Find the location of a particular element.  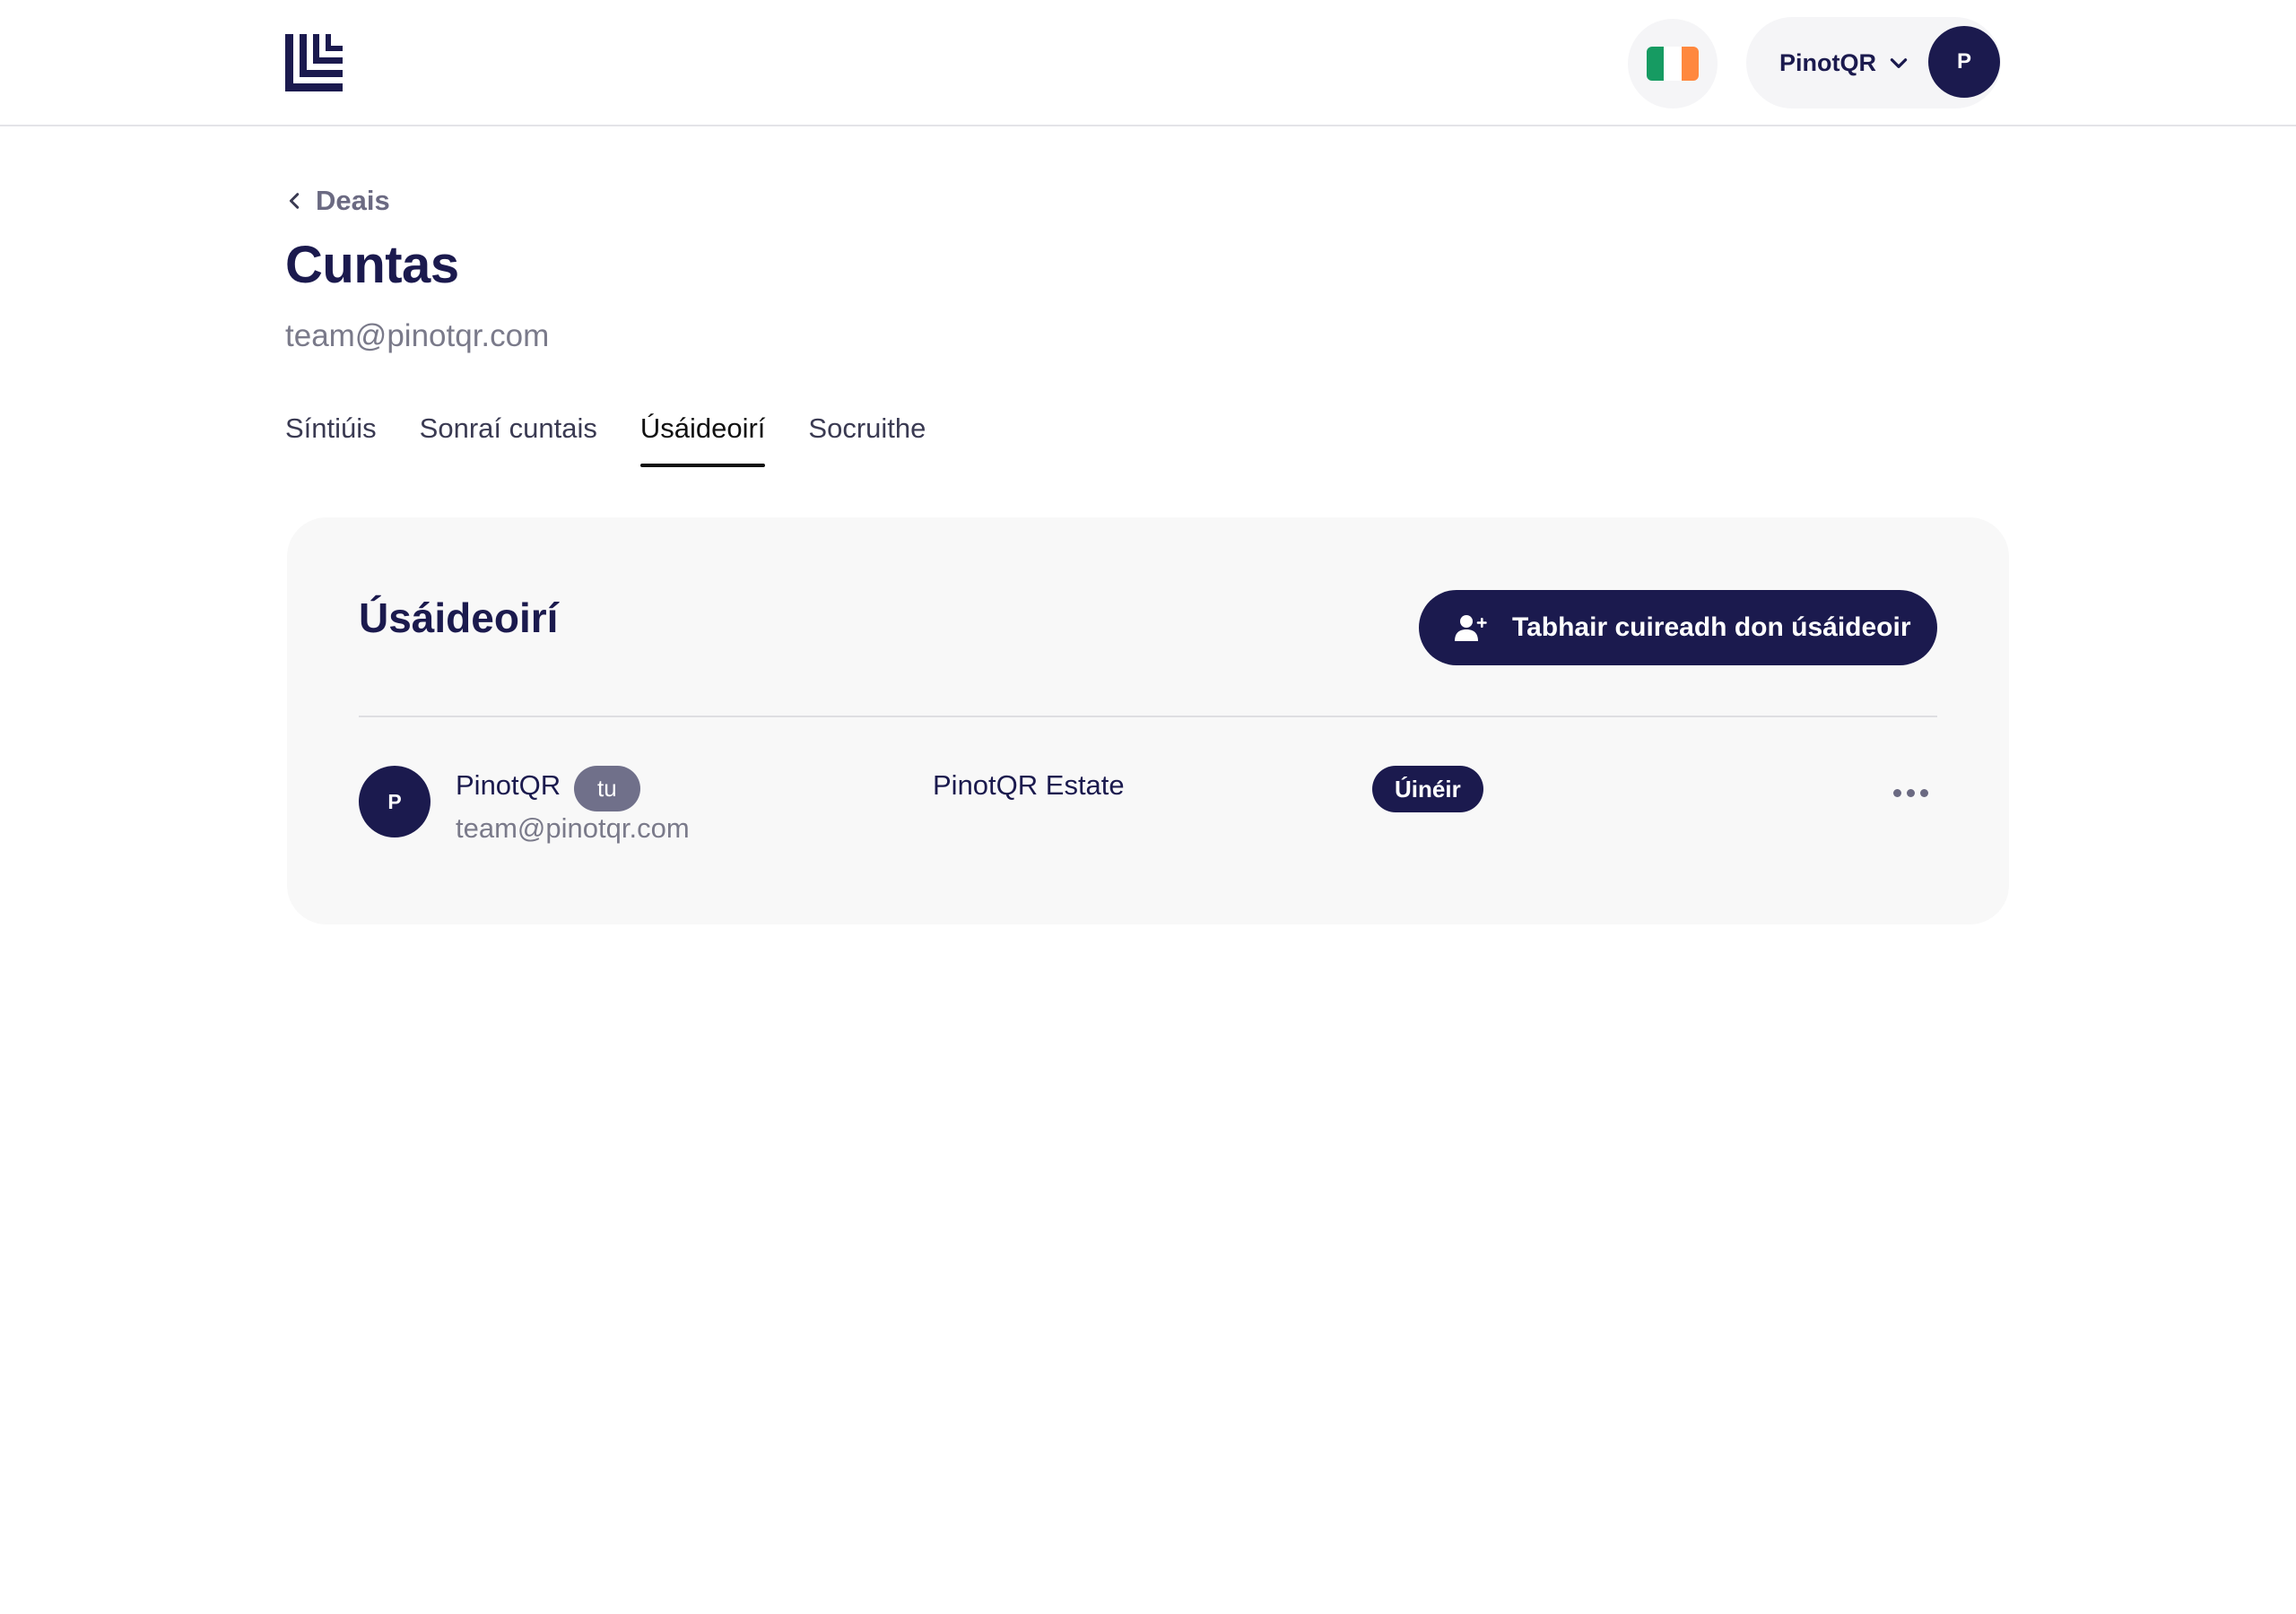

current-user-badge: tu is located at coordinates (607, 788).